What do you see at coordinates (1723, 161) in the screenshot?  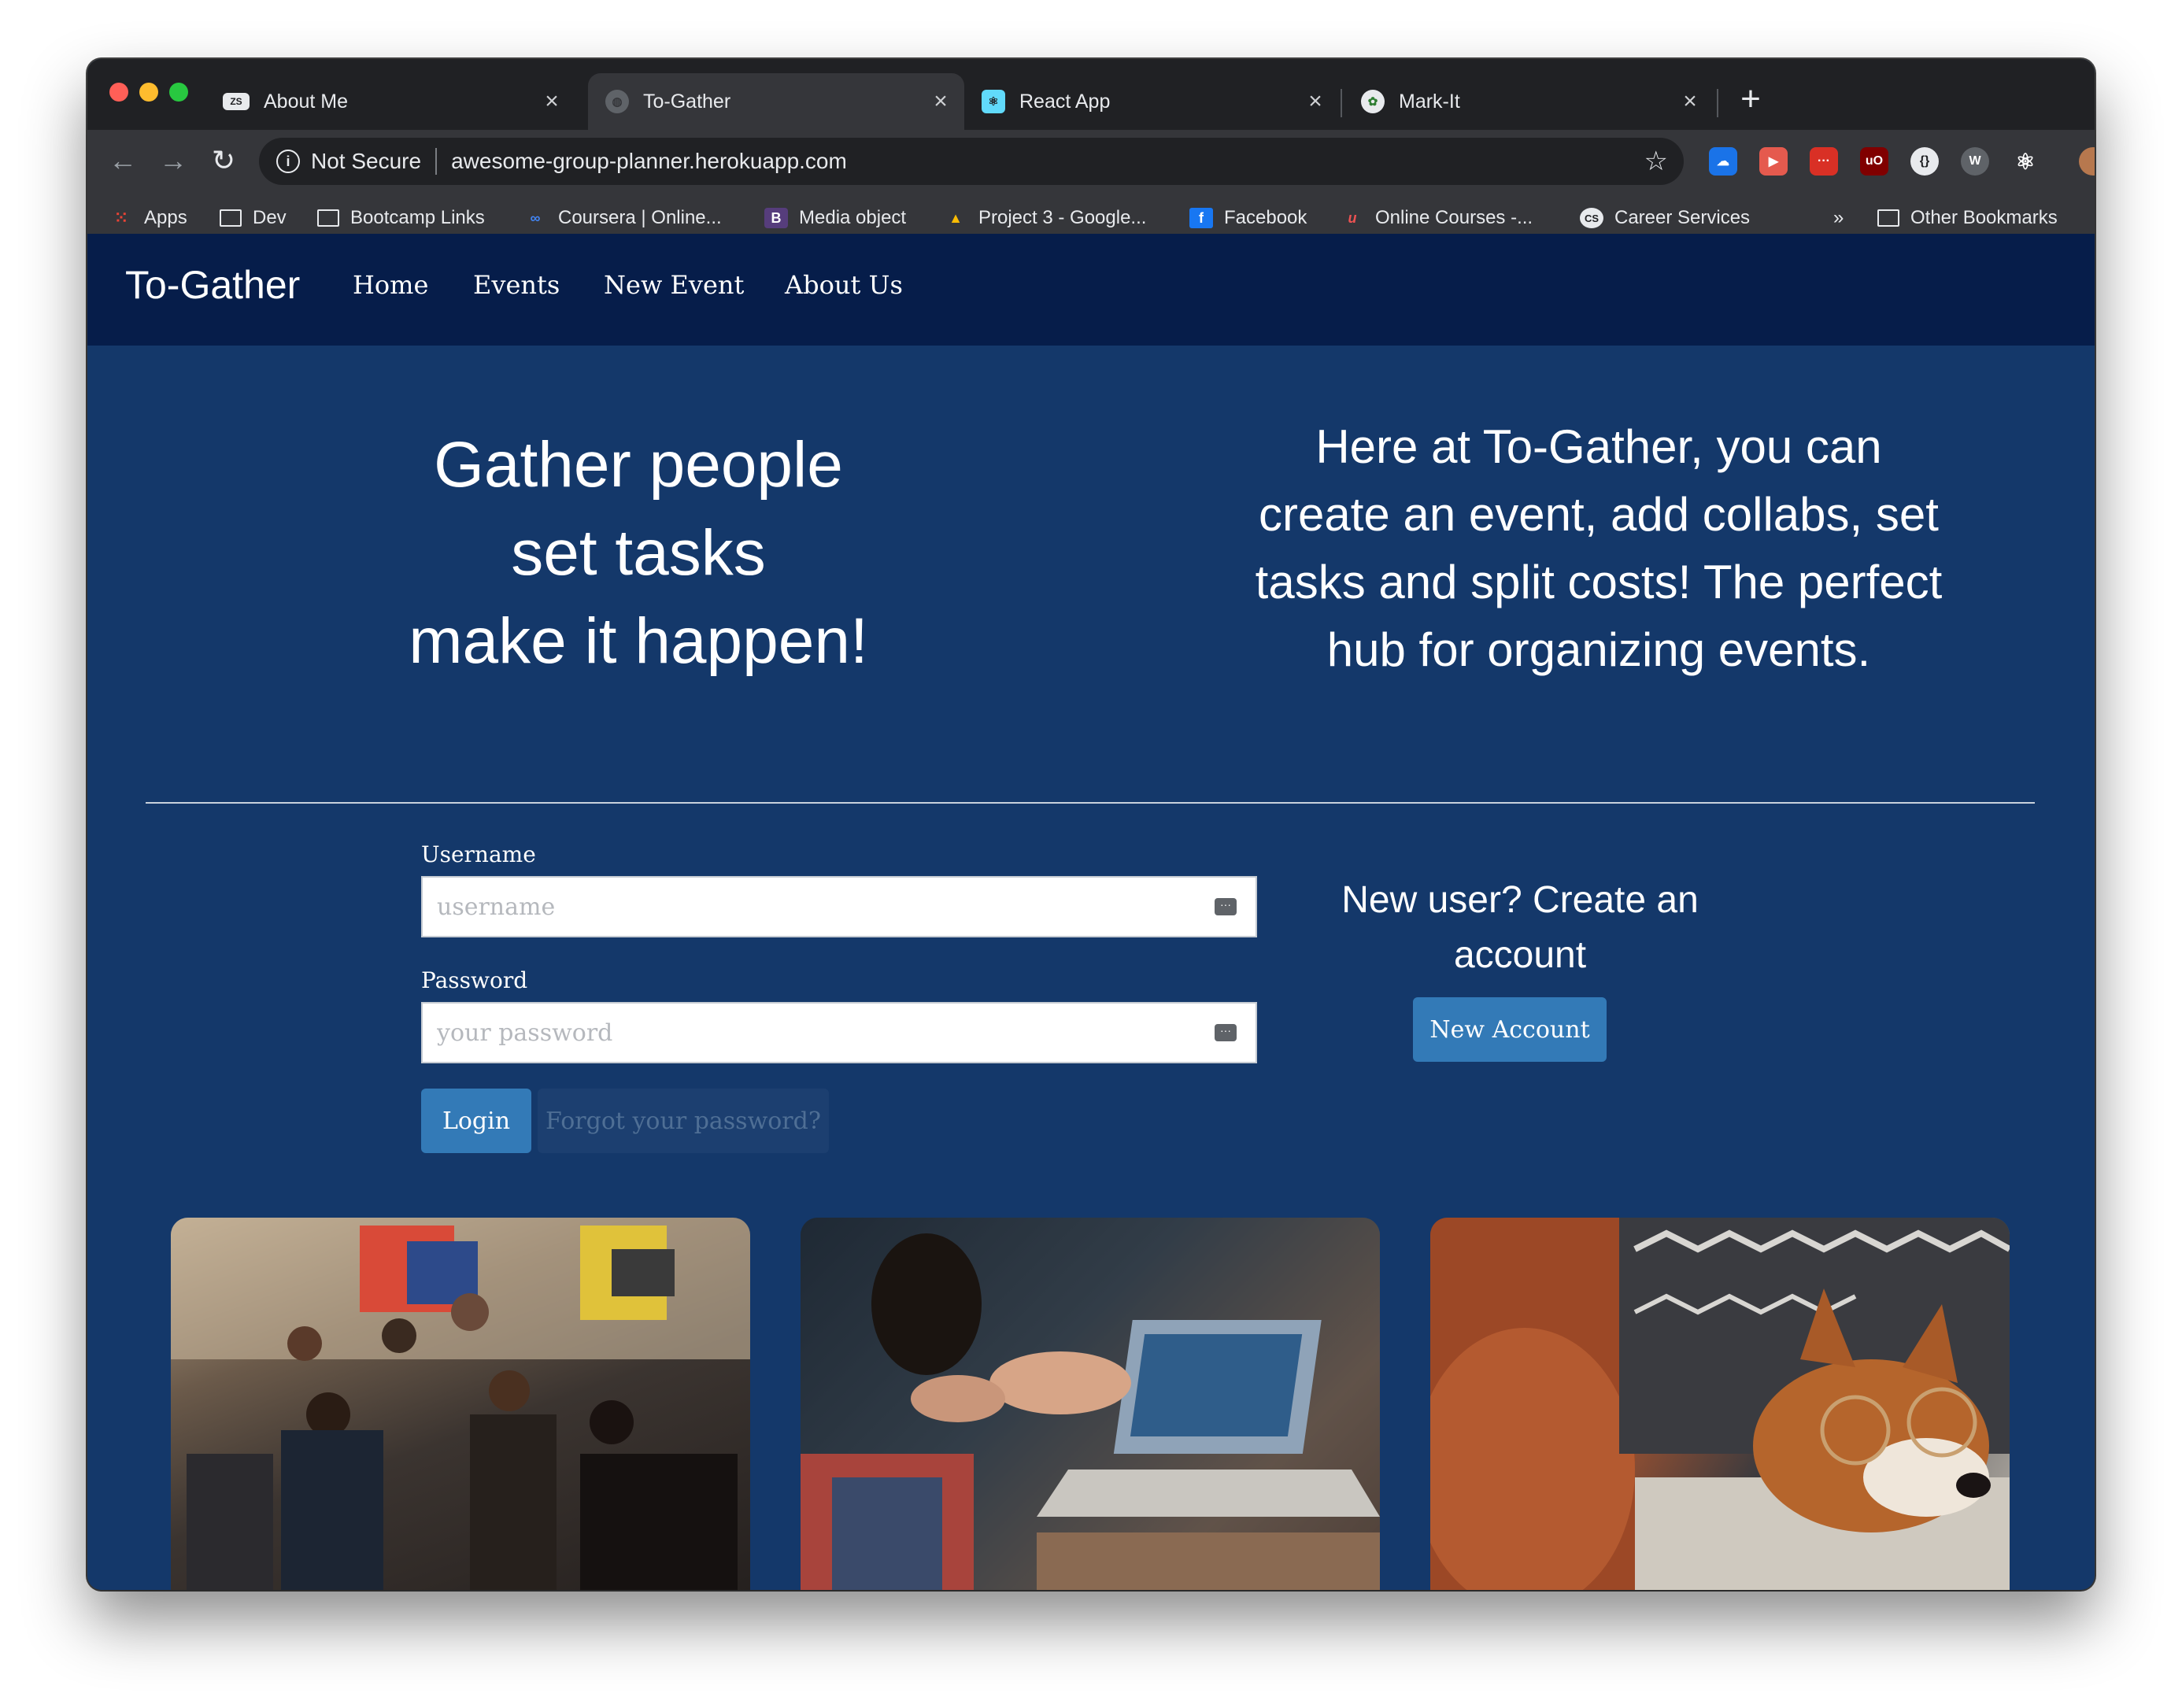 I see `cloud-extension-icon: ☁` at bounding box center [1723, 161].